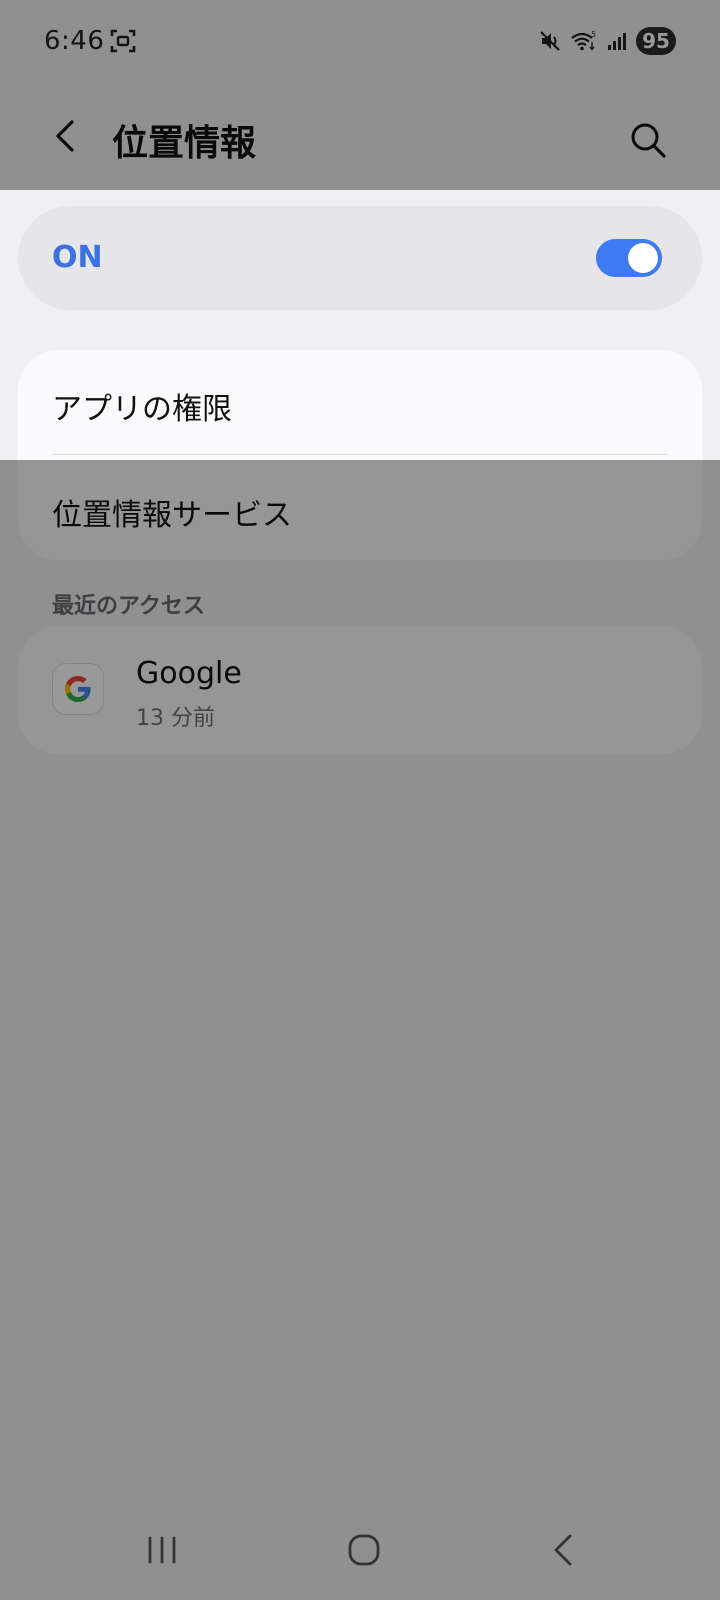  I want to click on toggle-knob, so click(643, 258).